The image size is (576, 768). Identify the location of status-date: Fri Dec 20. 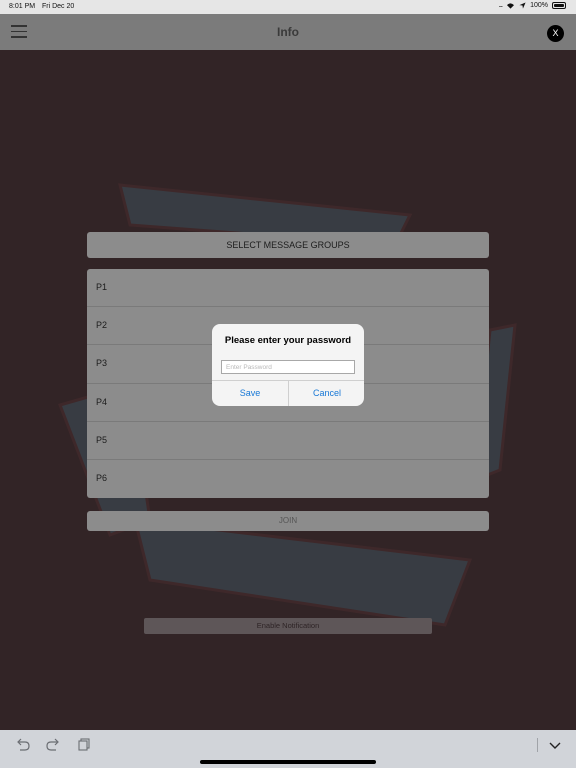
(58, 6).